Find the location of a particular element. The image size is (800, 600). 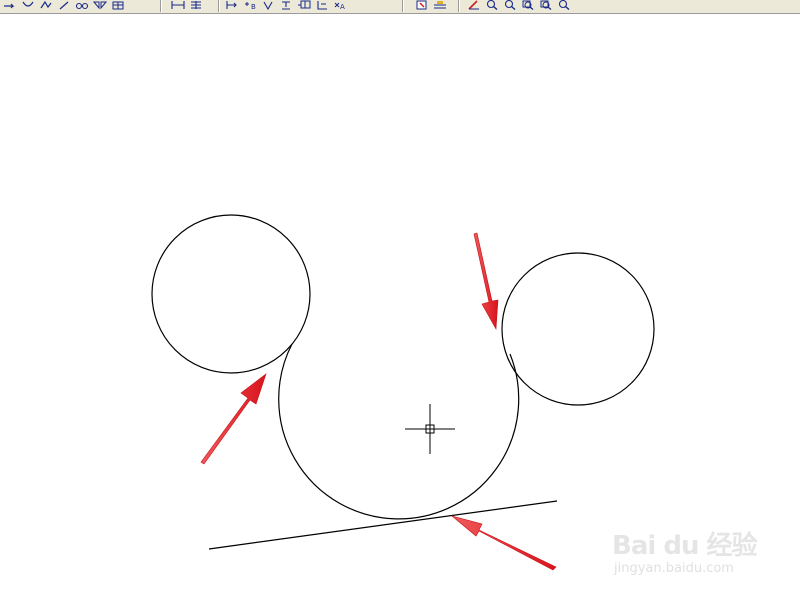

zoom-window-icon is located at coordinates (510, 6).